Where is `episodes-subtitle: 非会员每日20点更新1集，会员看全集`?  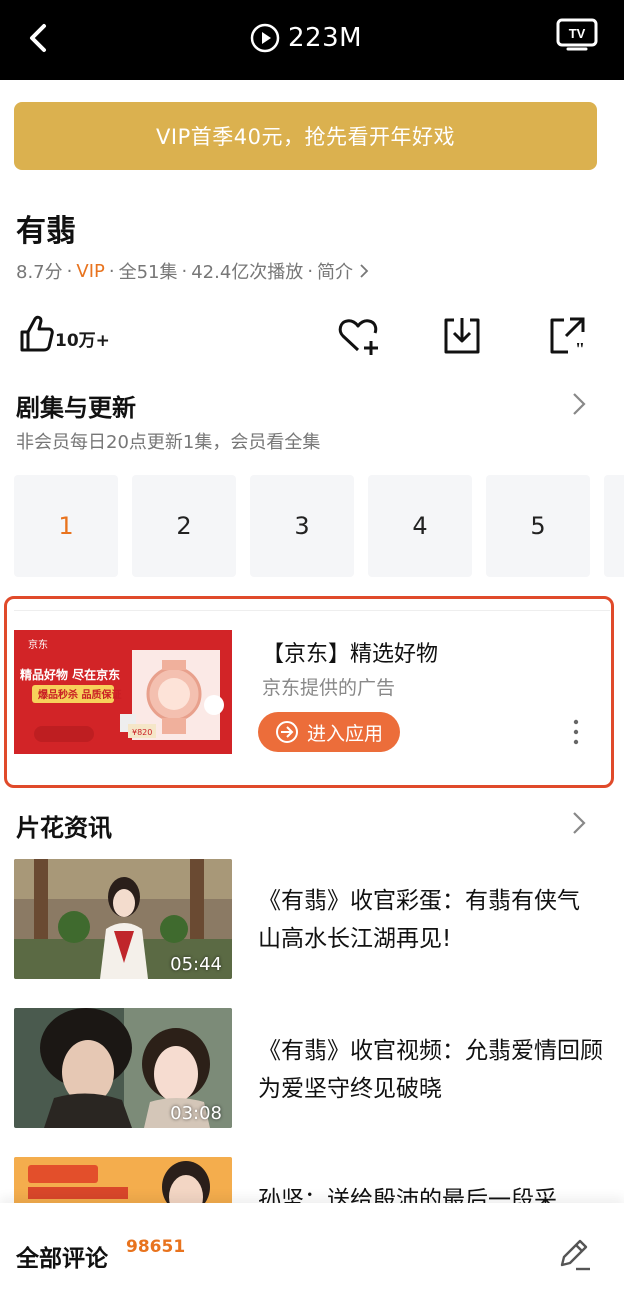
episodes-subtitle: 非会员每日20点更新1集，会员看全集 is located at coordinates (168, 442).